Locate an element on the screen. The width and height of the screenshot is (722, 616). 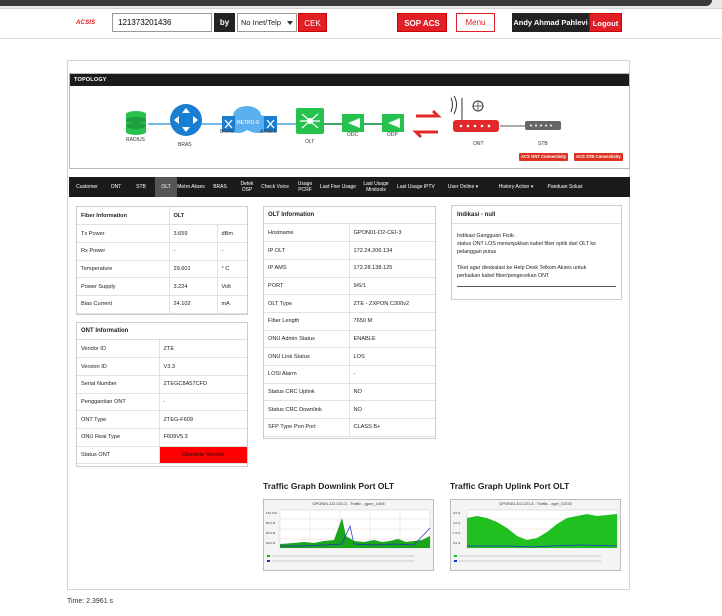
table-row: Penggantian ONT - is located at coordinates (162, 402).